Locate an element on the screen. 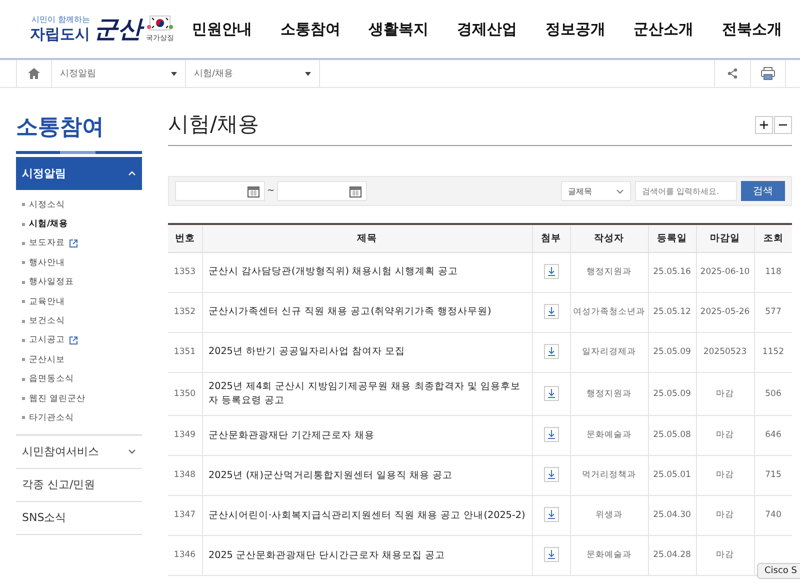  nav-menu-item: 경제산업 is located at coordinates (486, 29).